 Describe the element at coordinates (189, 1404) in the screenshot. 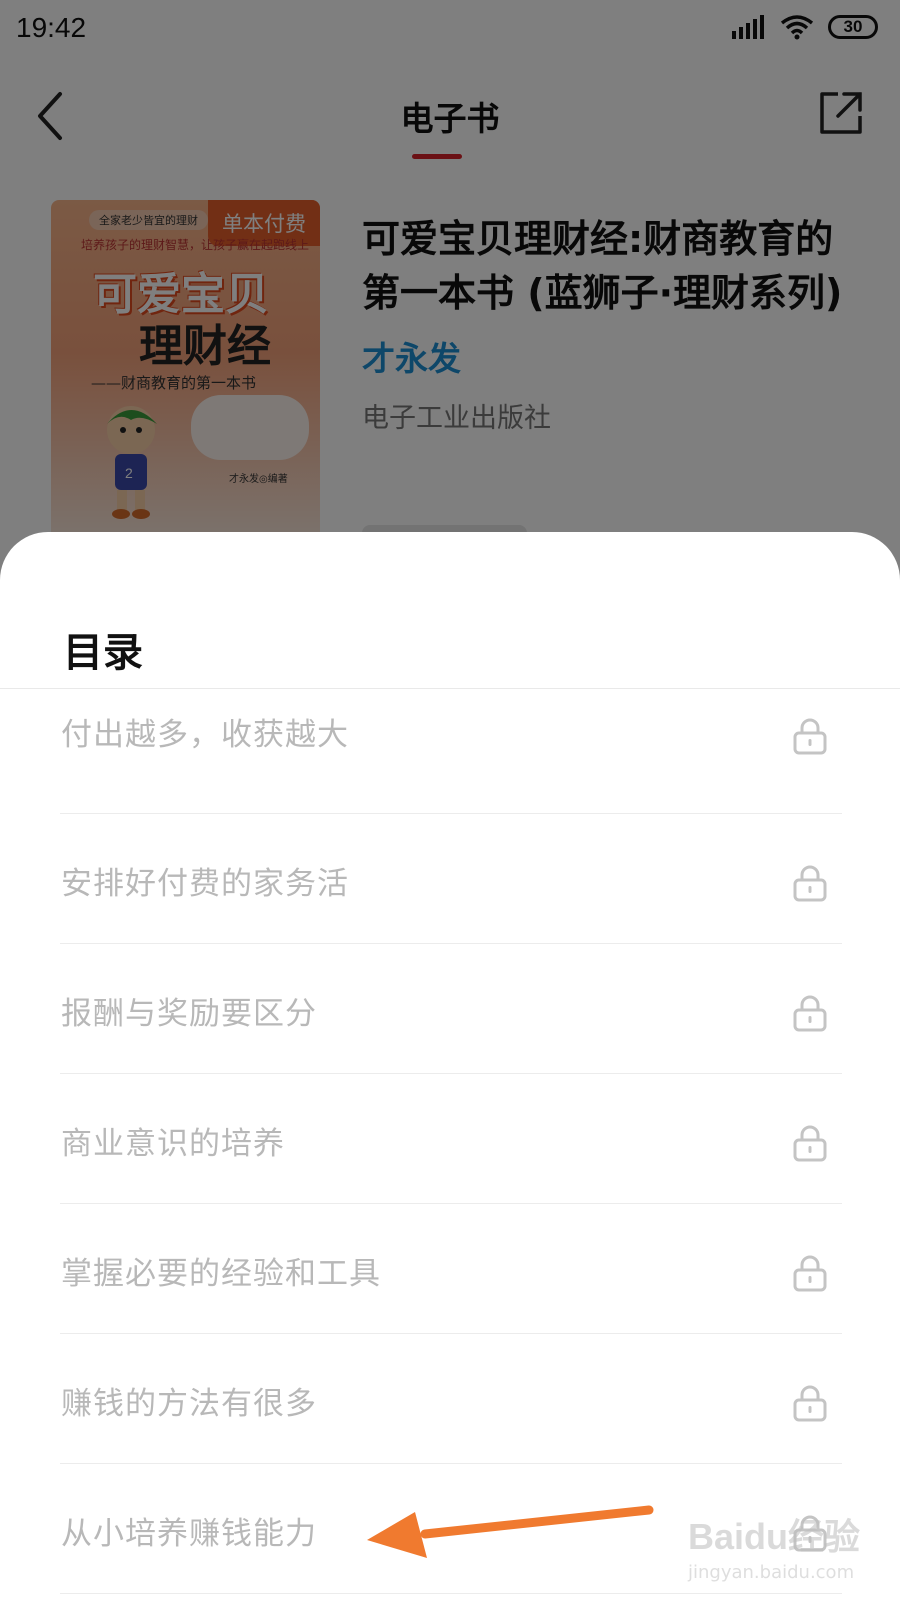

I see `toc-item-label: 赚钱的方法有很多` at that location.